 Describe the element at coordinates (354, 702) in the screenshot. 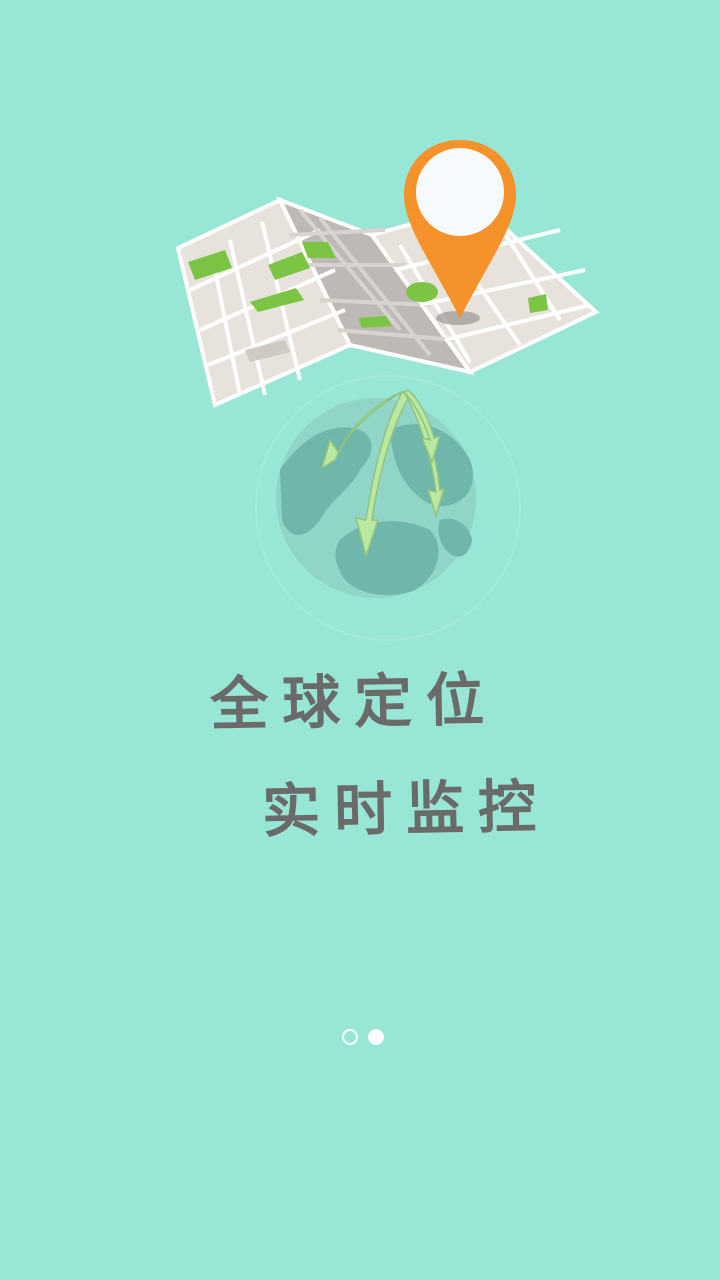

I see `slogan-line-1: 全球定位` at that location.